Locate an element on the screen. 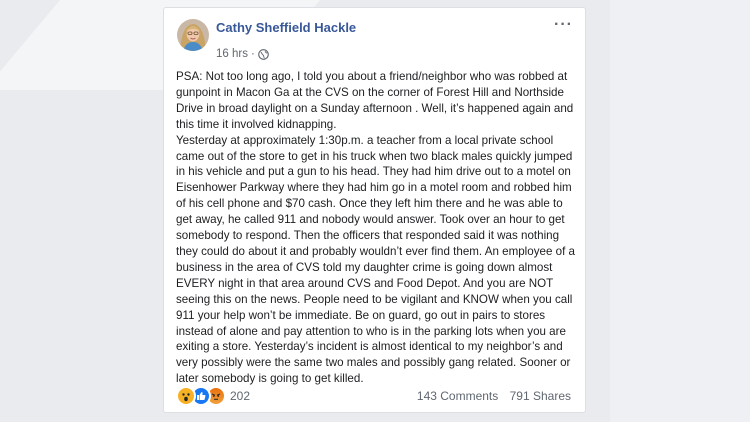  more-options-icon: ··· is located at coordinates (563, 25).